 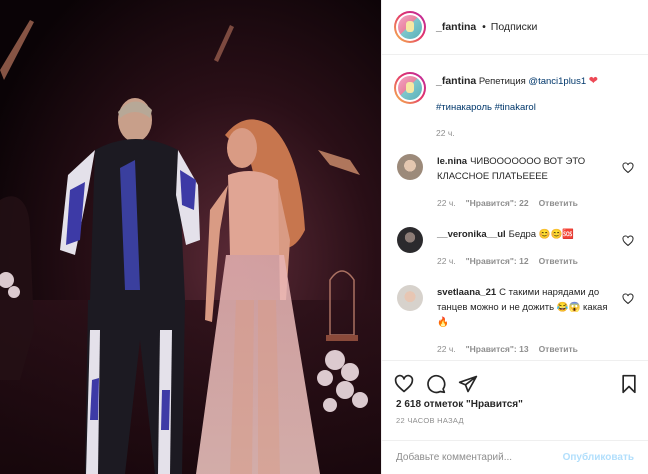 I want to click on comment-text: Бедра 😊😊🆘, so click(x=541, y=234).